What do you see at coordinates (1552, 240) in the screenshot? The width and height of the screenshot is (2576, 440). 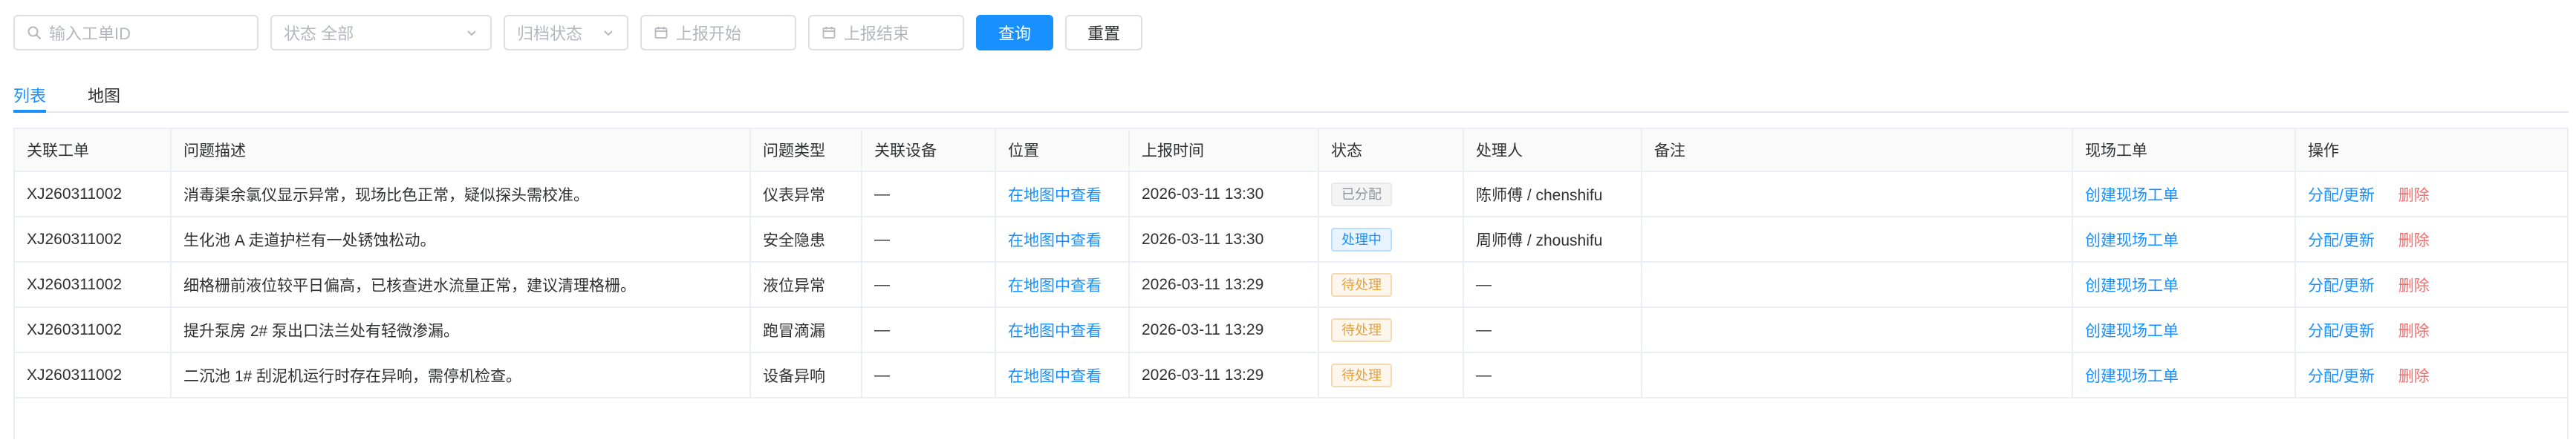 I see `cell-handler: 周师傅 / zhoushifu` at bounding box center [1552, 240].